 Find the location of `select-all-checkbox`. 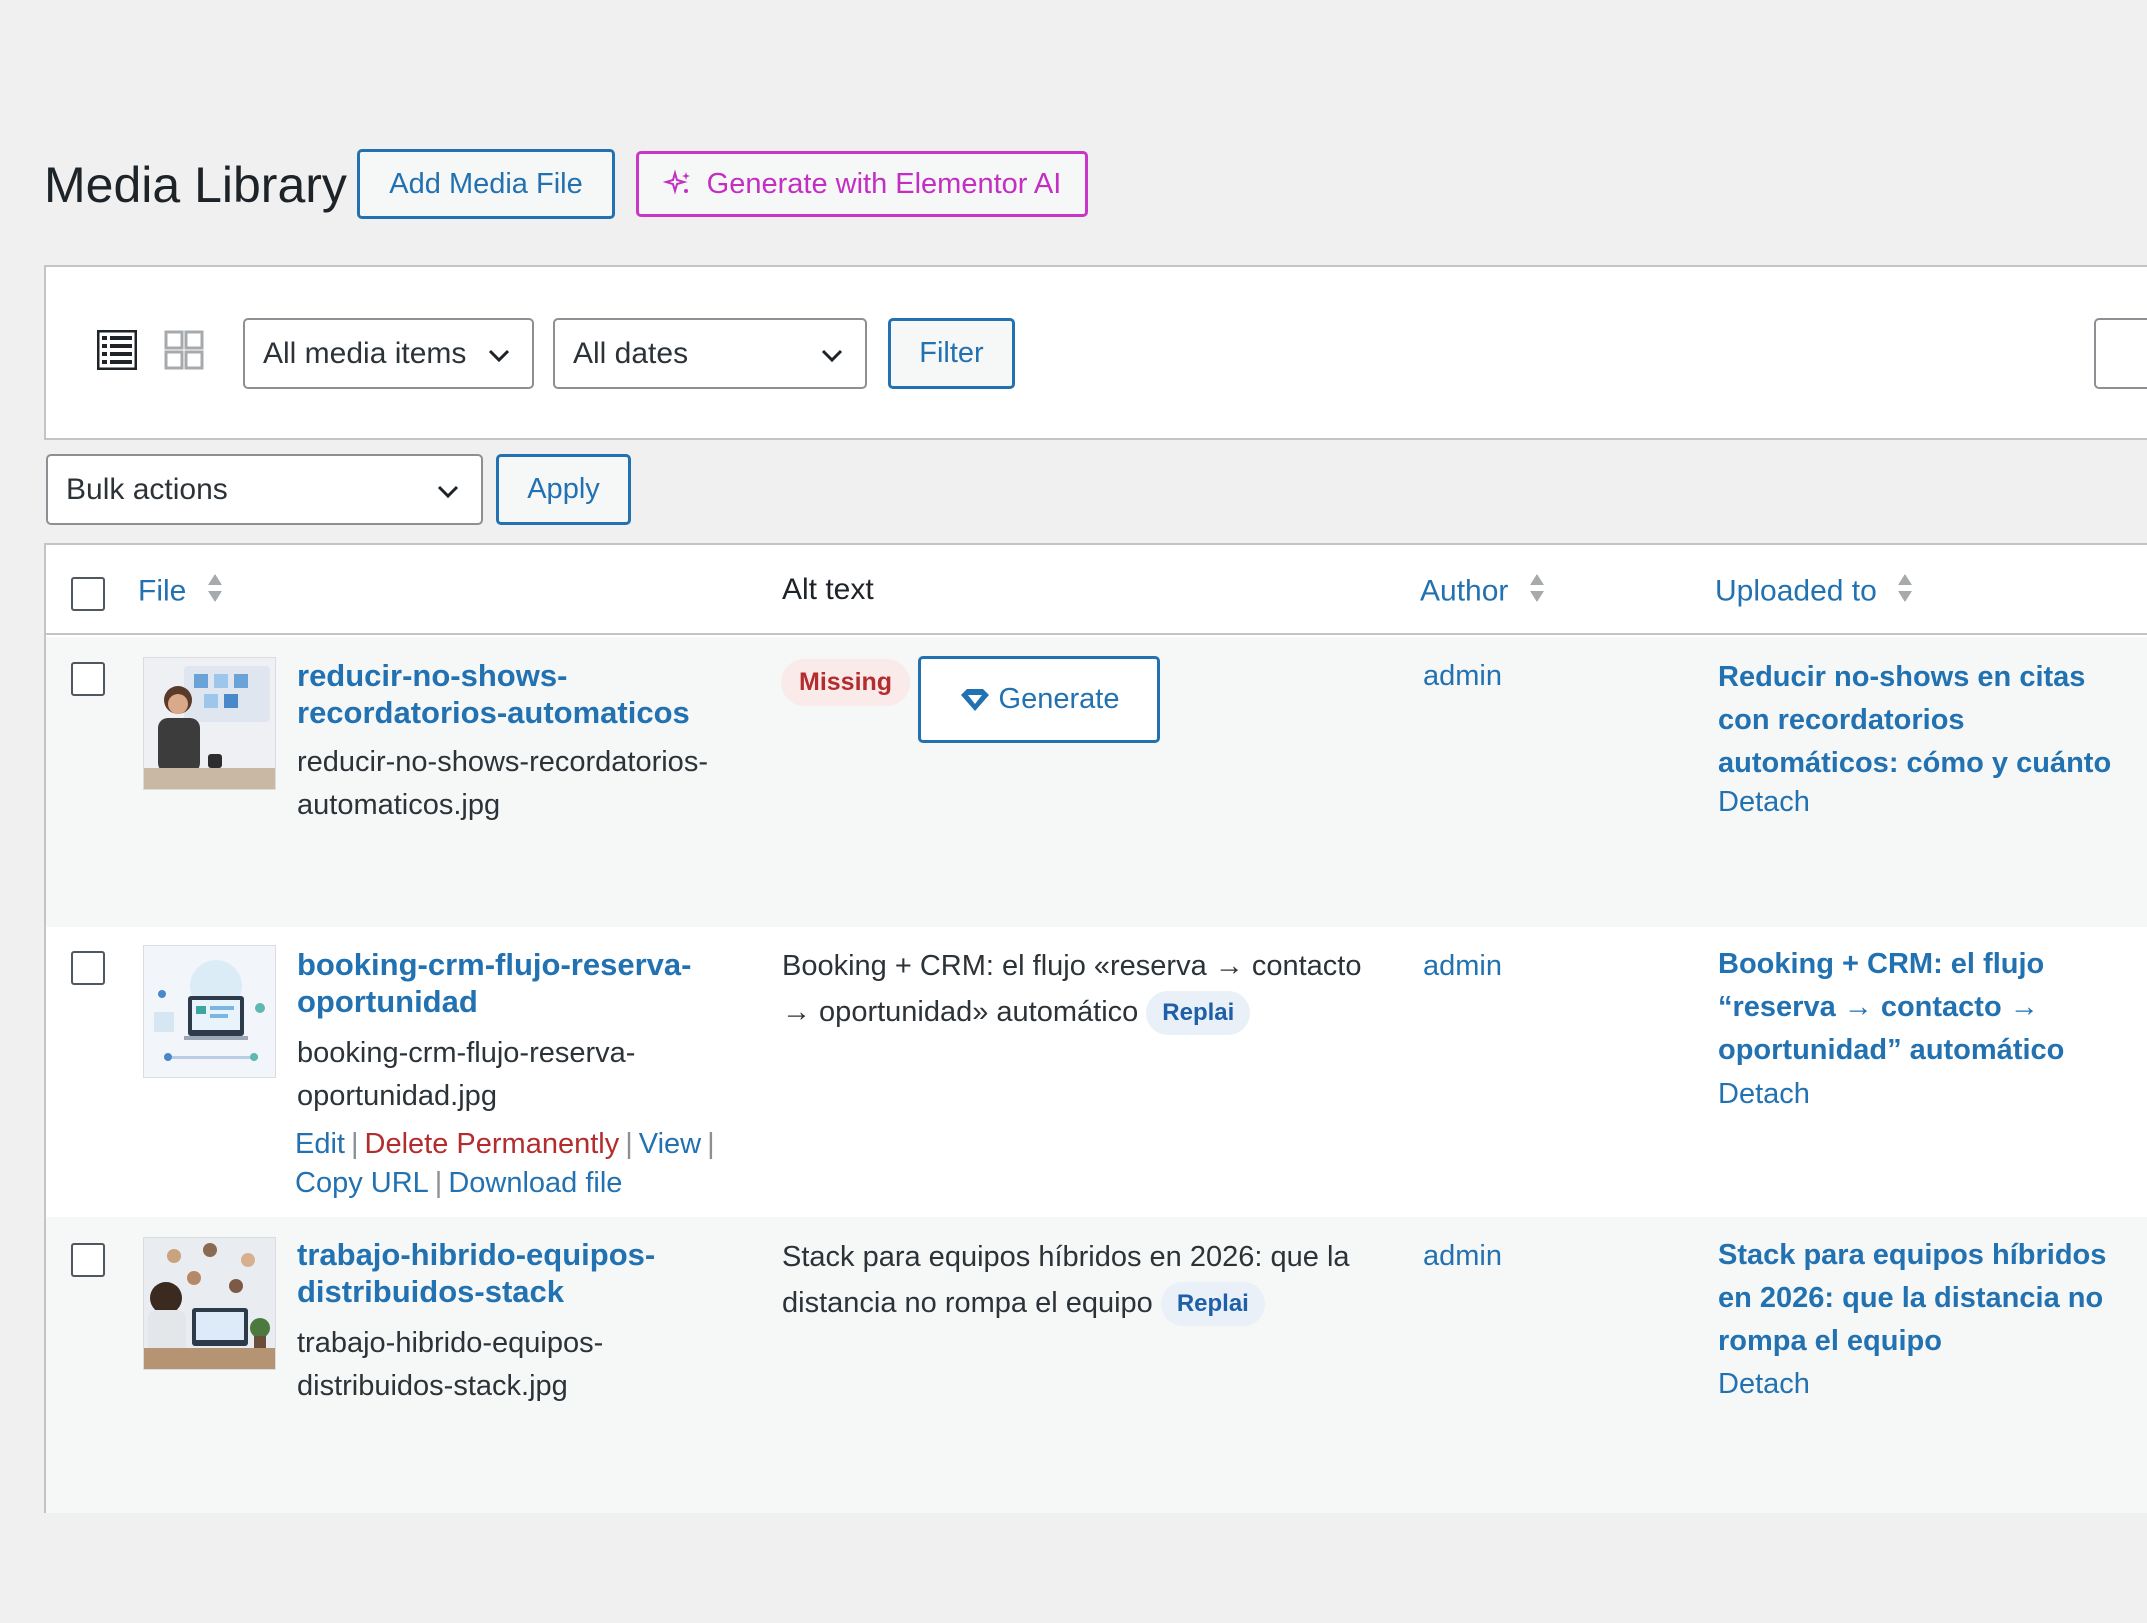

select-all-checkbox is located at coordinates (88, 594).